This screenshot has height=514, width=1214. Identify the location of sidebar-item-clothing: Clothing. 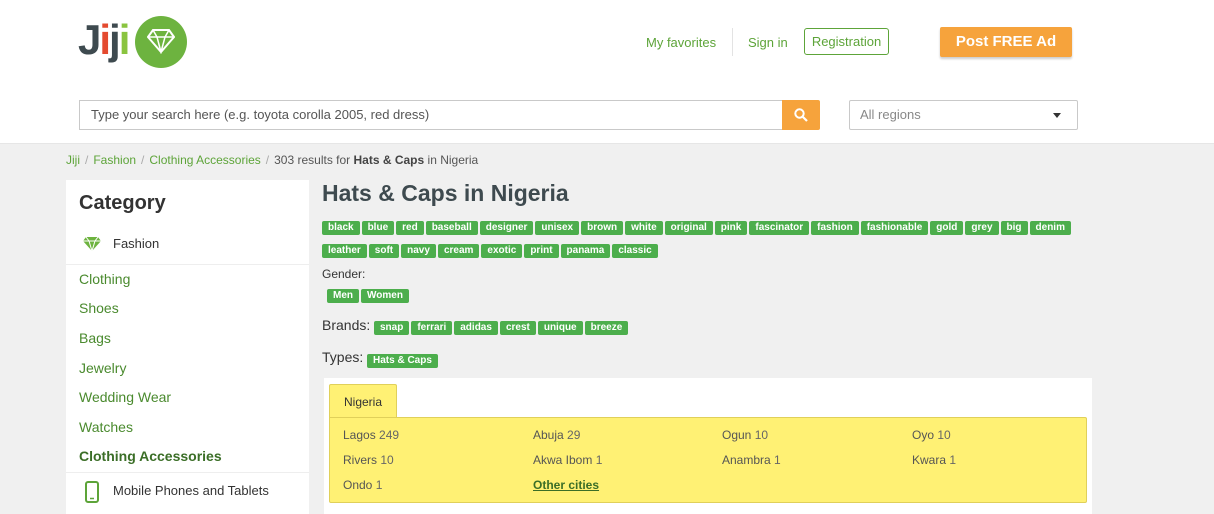
(104, 279).